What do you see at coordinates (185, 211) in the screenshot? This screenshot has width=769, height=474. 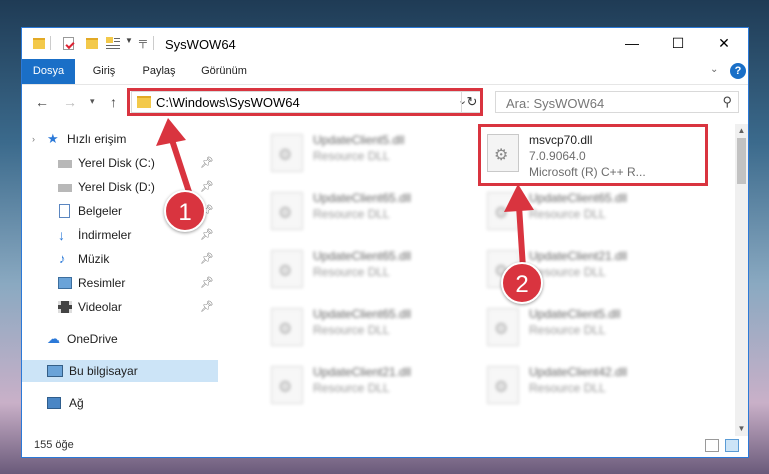 I see `step-badge-1: 1` at bounding box center [185, 211].